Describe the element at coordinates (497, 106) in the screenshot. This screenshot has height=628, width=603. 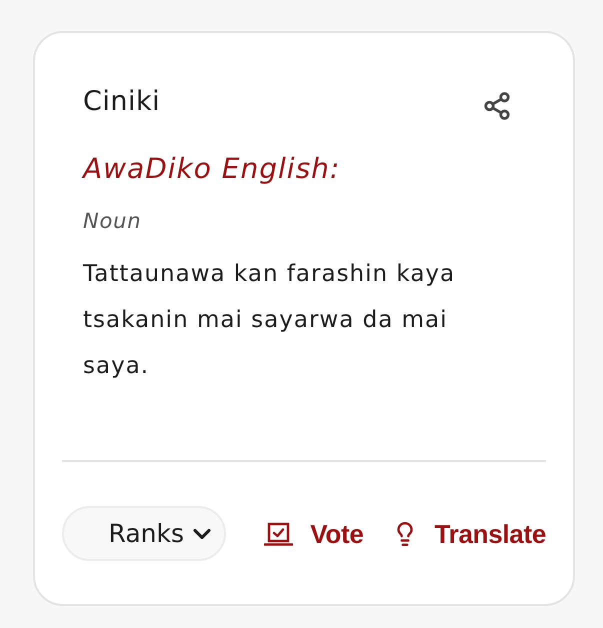
I see `share-icon` at that location.